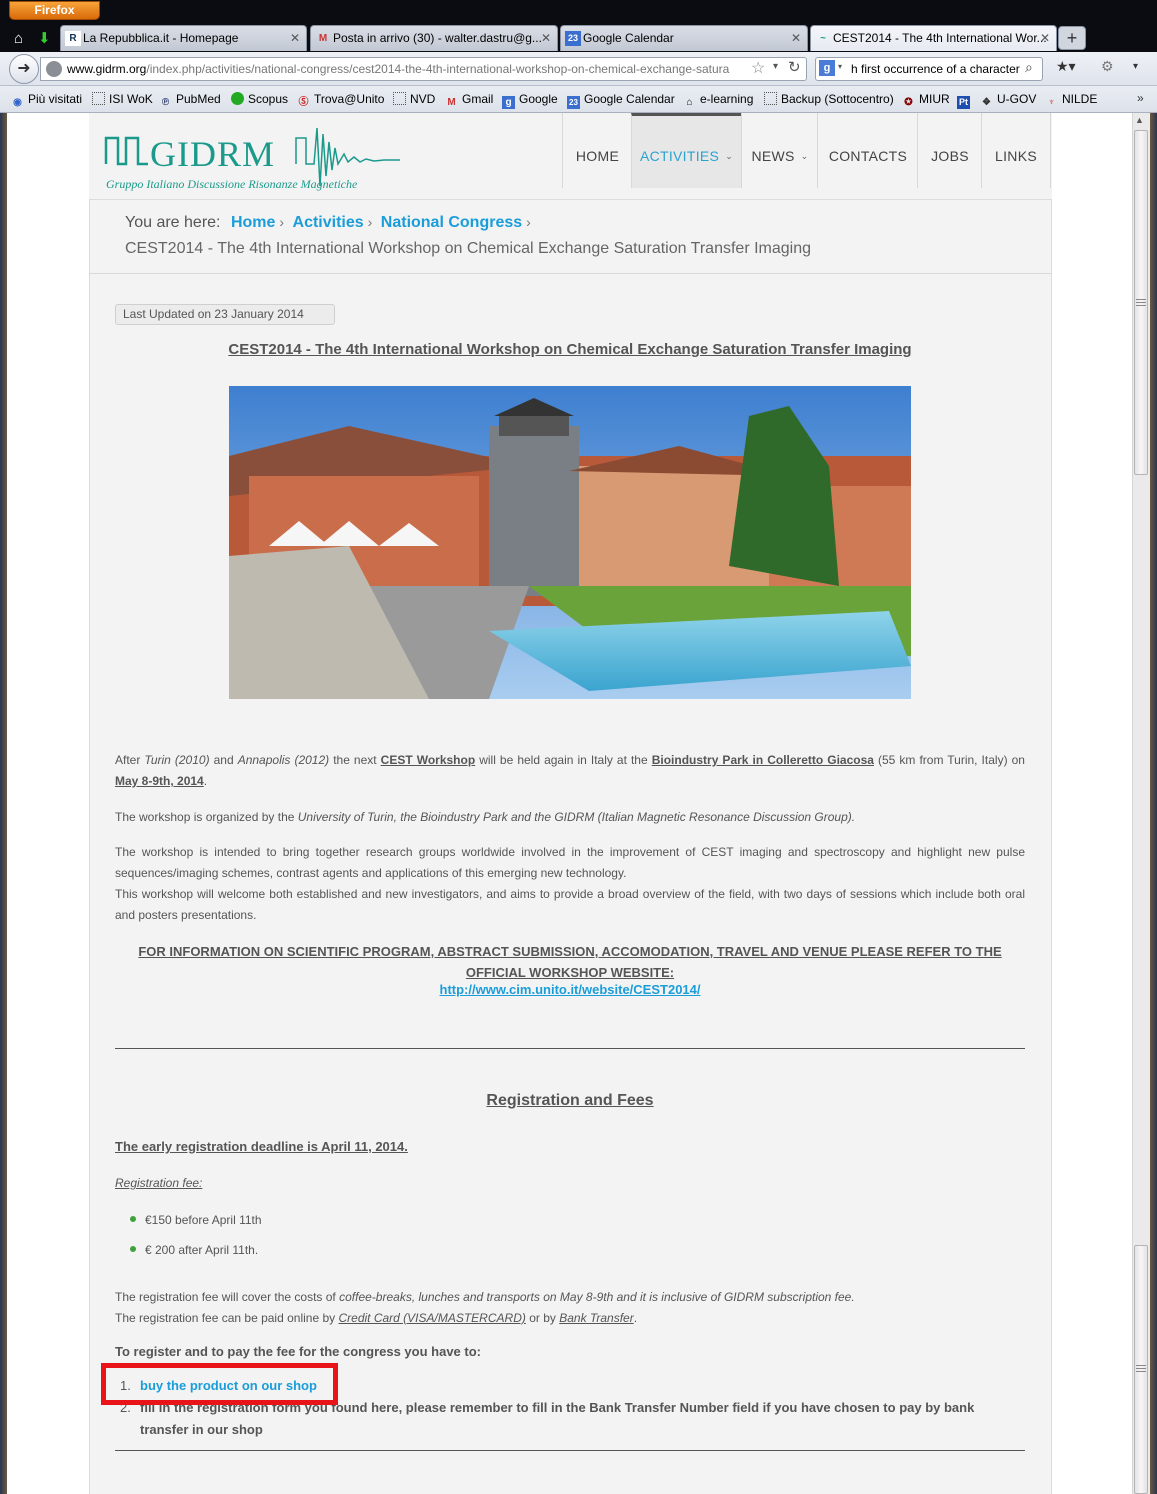 This screenshot has width=1157, height=1494. Describe the element at coordinates (161, 38) in the screenshot. I see `tab-label: La Repubblica.it - Homepage` at that location.